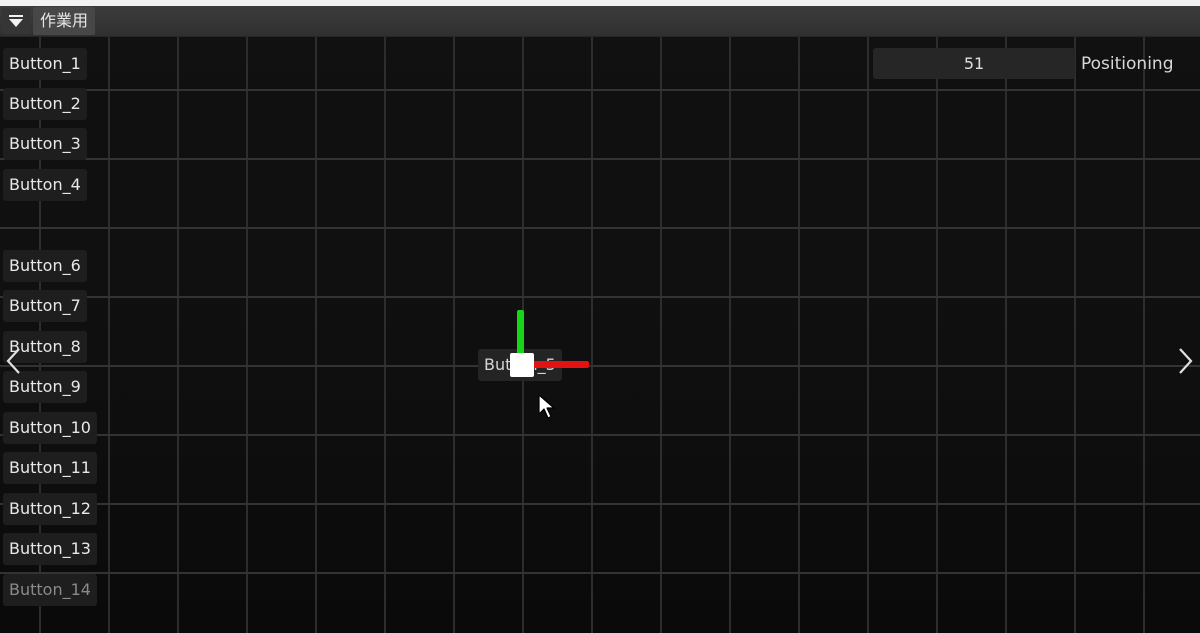  I want to click on button-14: Button_14, so click(50, 590).